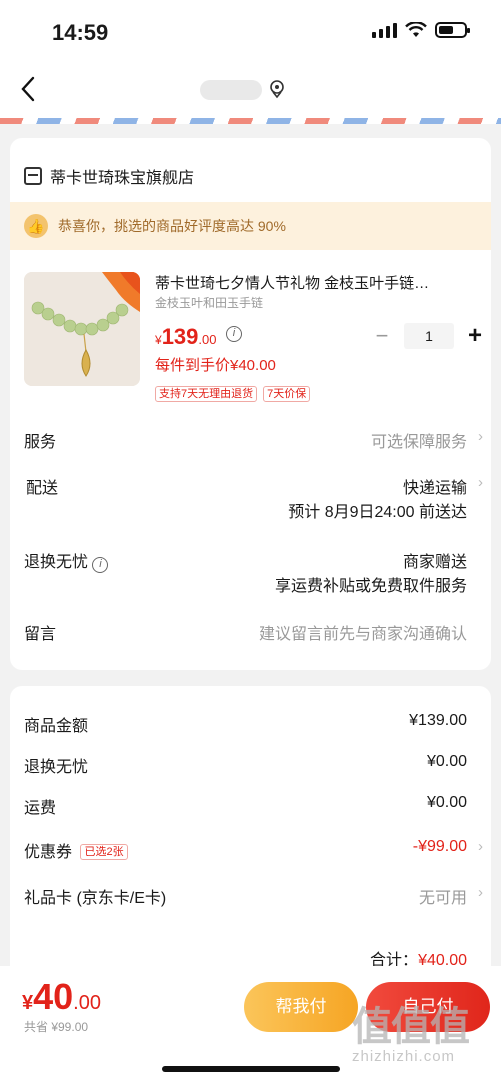 The height and width of the screenshot is (1083, 501). I want to click on tag-return: 支持7天无理由退货, so click(206, 394).